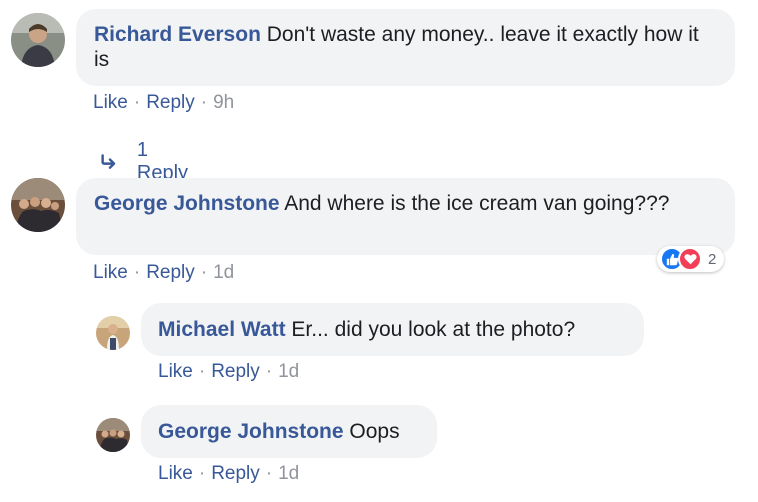 The height and width of the screenshot is (502, 758). I want to click on reply-author: George Johnstone, so click(251, 431).